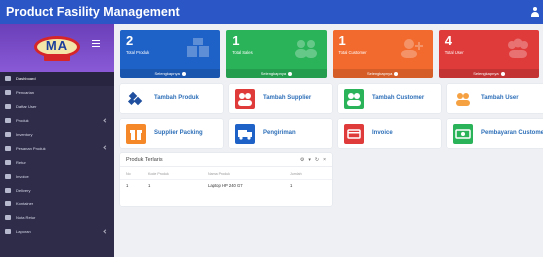  I want to click on sidebar-item-label: Pesanan Produk, so click(31, 148).